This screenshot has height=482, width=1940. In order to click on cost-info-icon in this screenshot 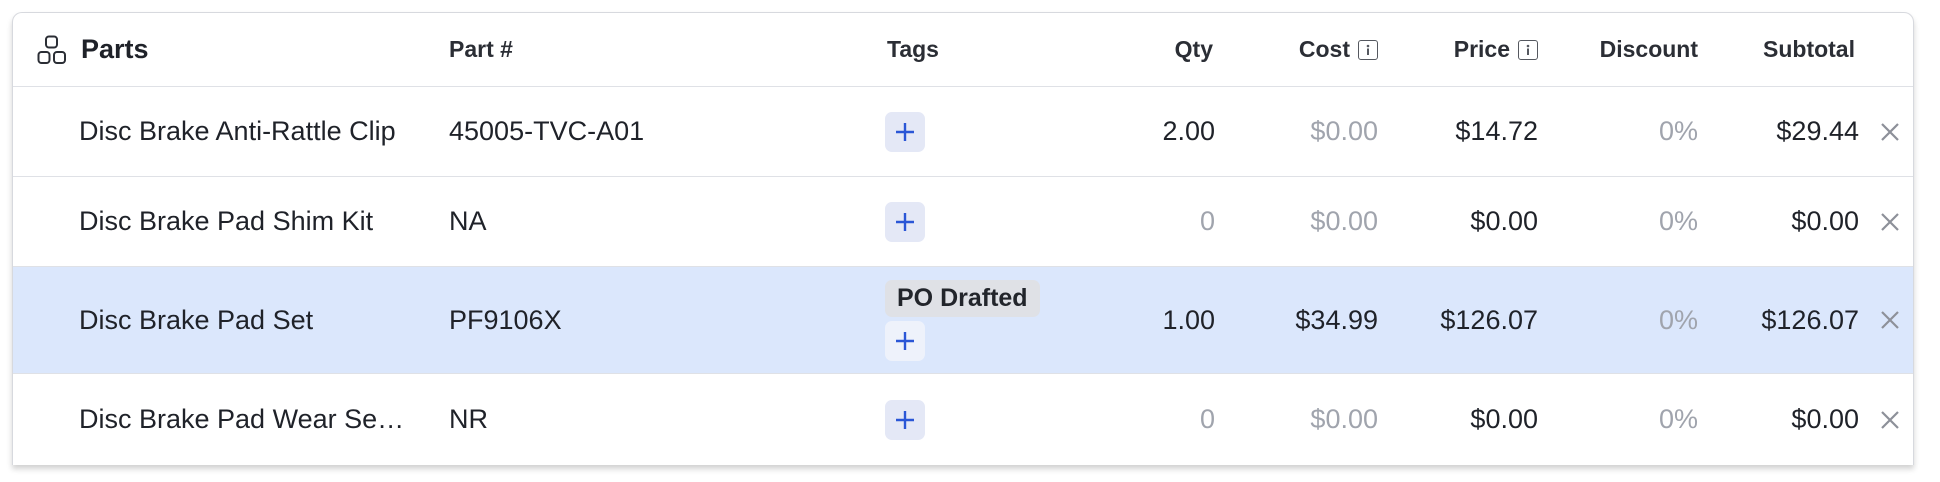, I will do `click(1368, 49)`.